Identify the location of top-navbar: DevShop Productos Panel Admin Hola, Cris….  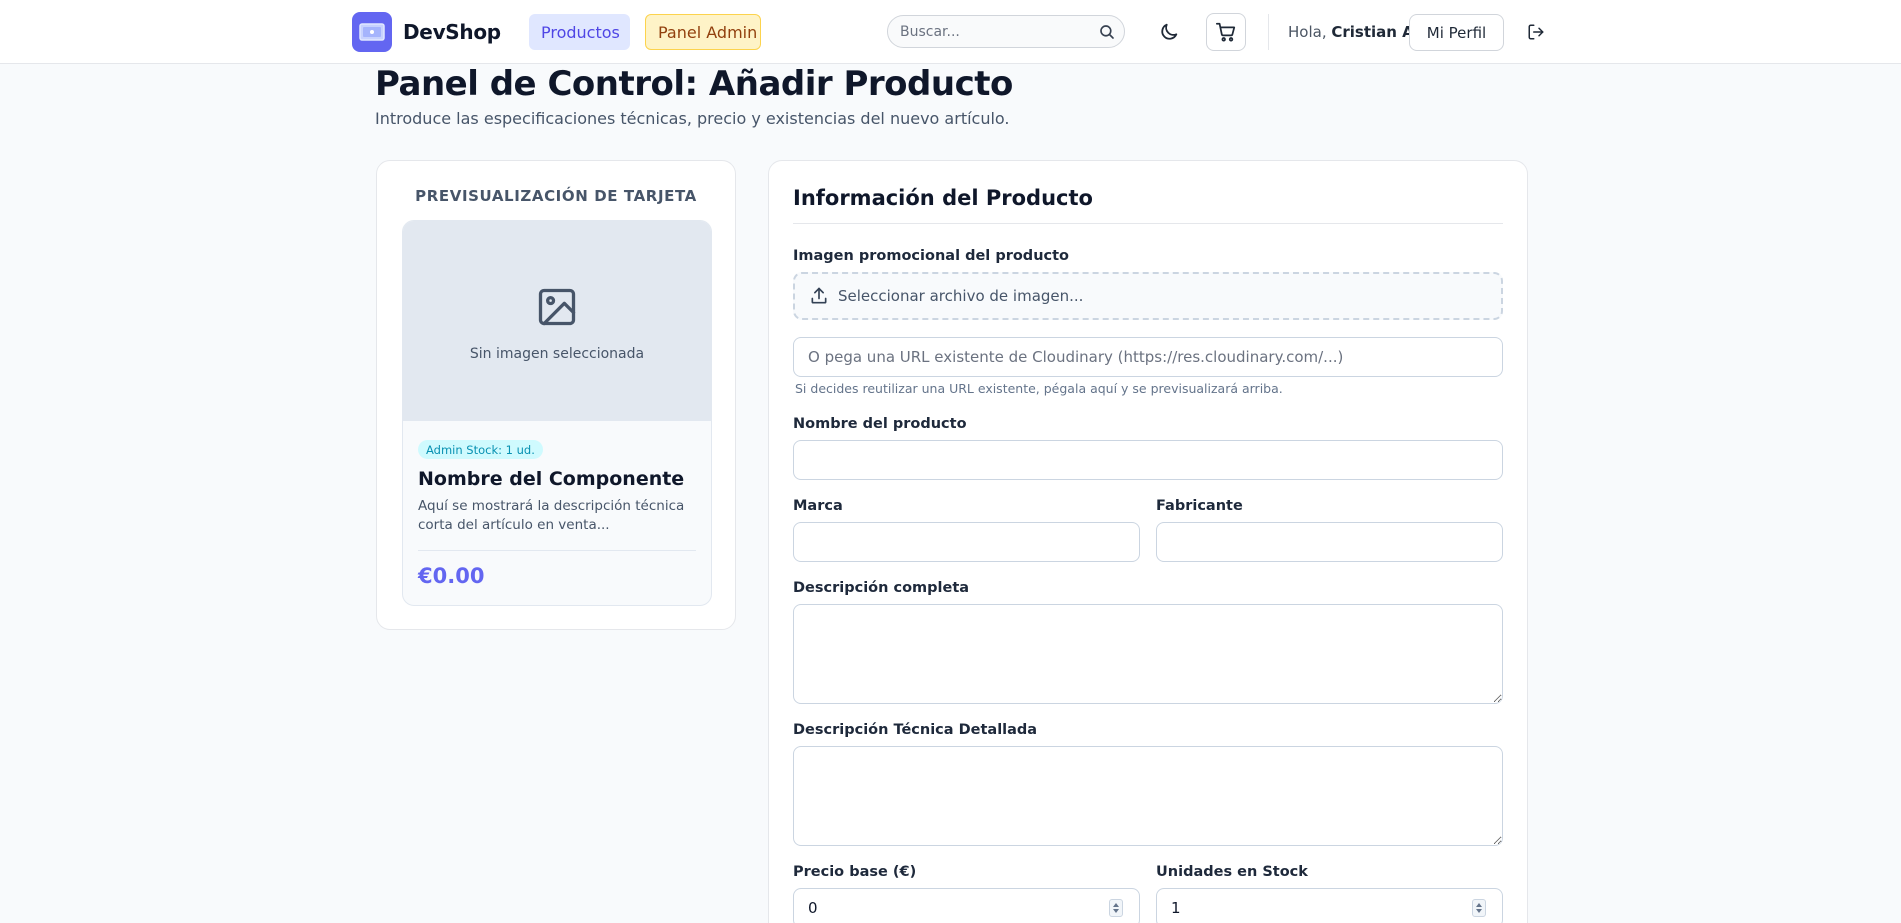
(950, 32).